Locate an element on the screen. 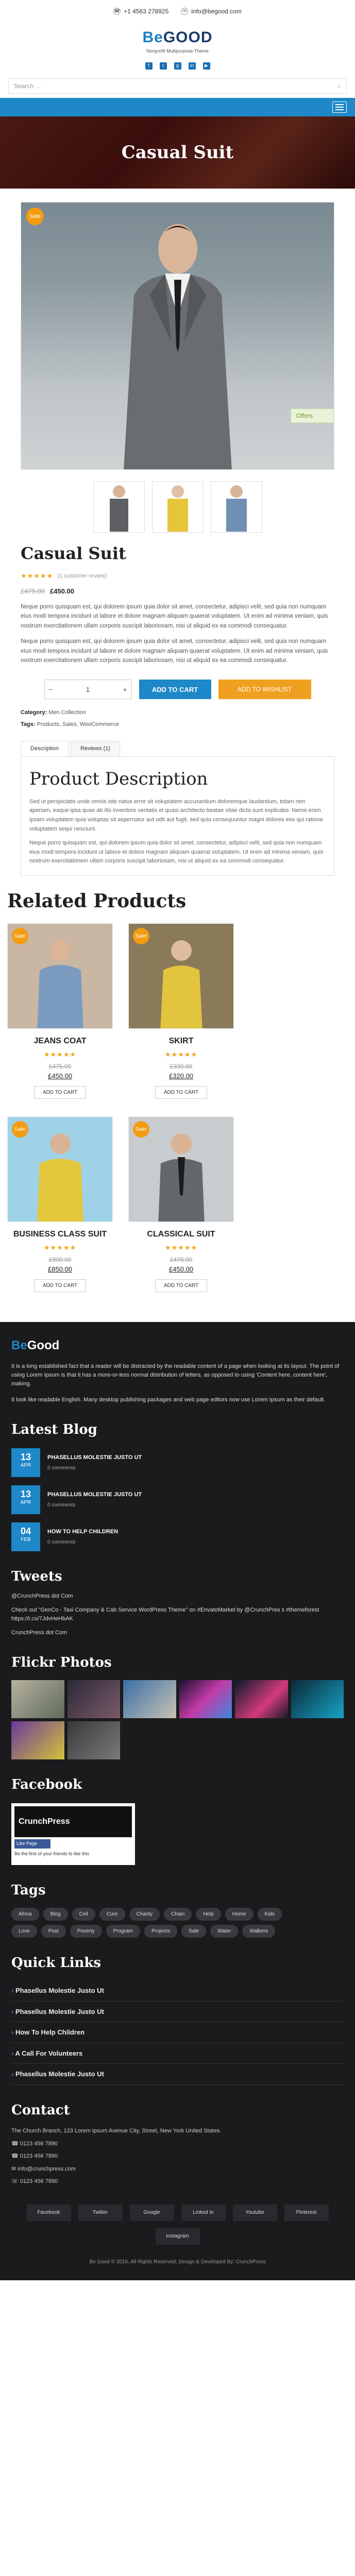 This screenshot has width=355, height=2576. tag-item: Cure is located at coordinates (112, 1915).